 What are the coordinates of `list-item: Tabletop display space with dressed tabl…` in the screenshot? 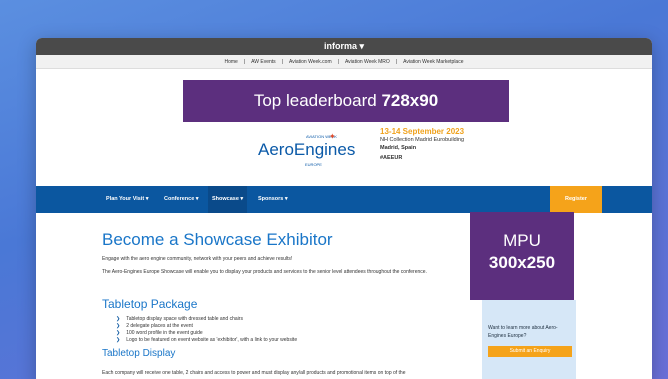 It's located at (206, 319).